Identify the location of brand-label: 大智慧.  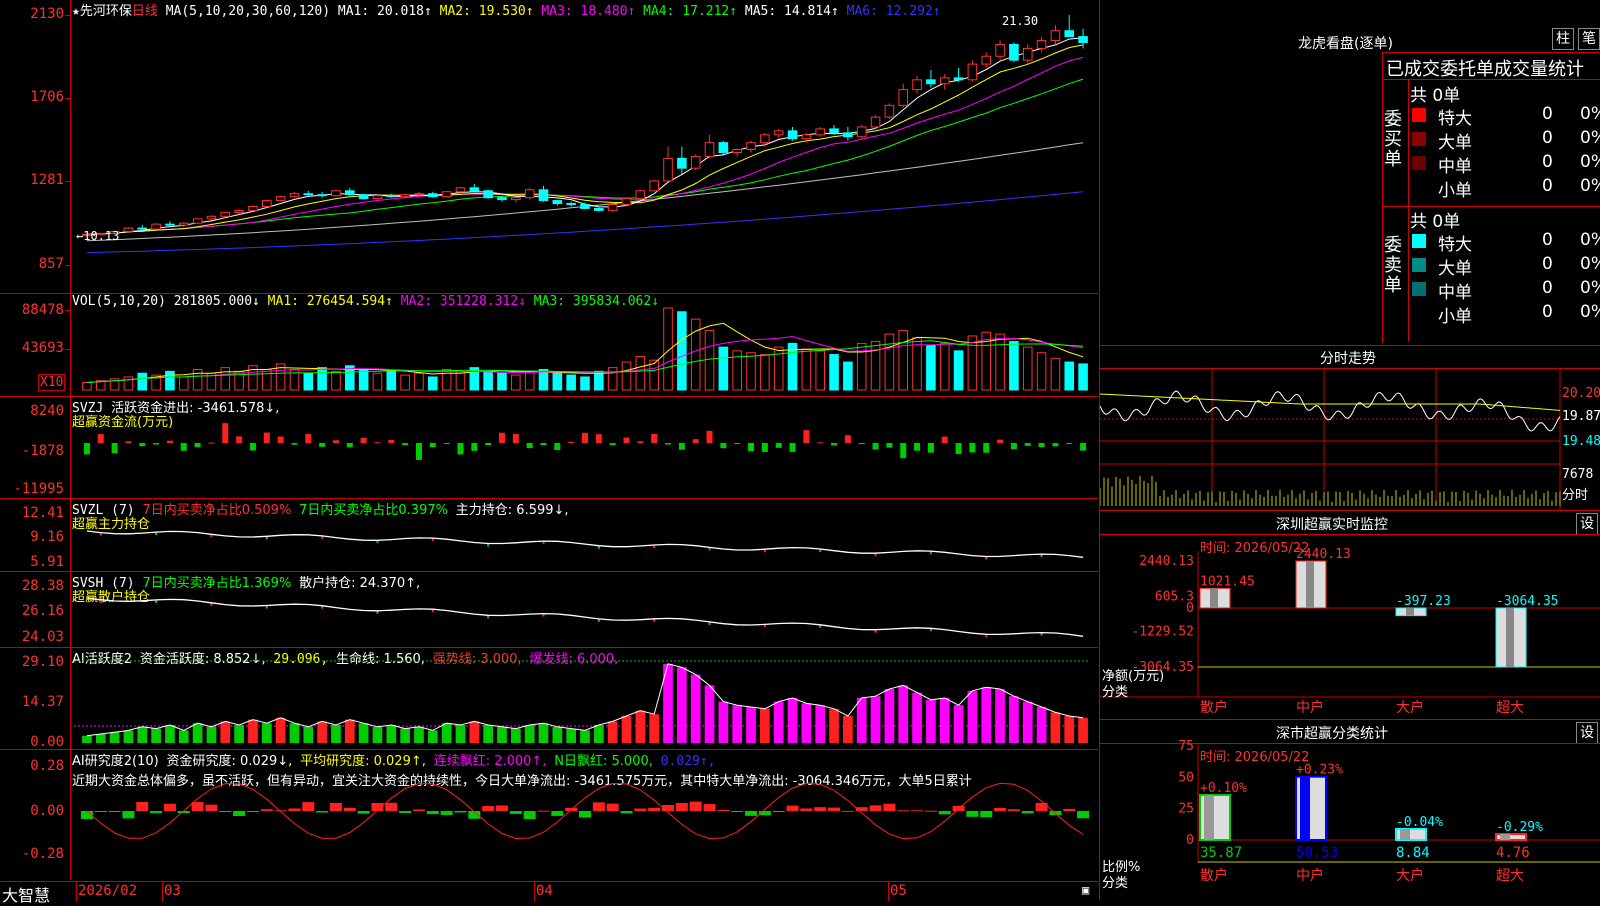
(26, 894).